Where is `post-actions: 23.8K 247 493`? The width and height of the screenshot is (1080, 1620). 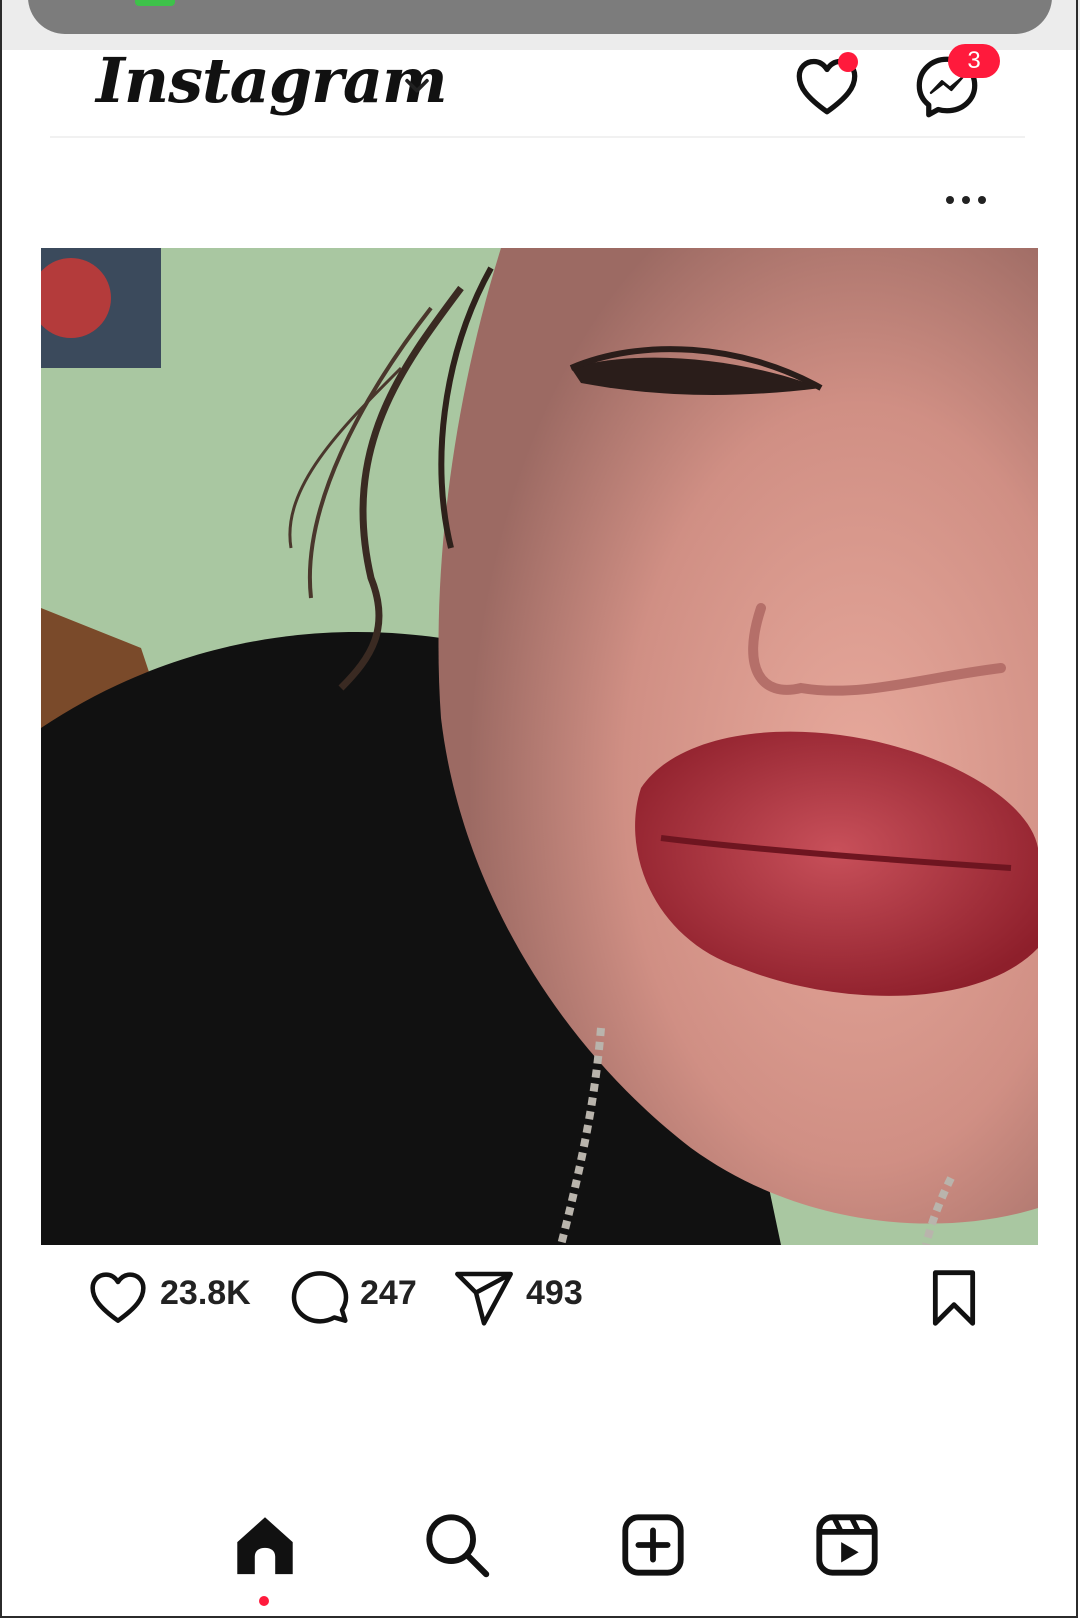 post-actions: 23.8K 247 493 is located at coordinates (540, 1295).